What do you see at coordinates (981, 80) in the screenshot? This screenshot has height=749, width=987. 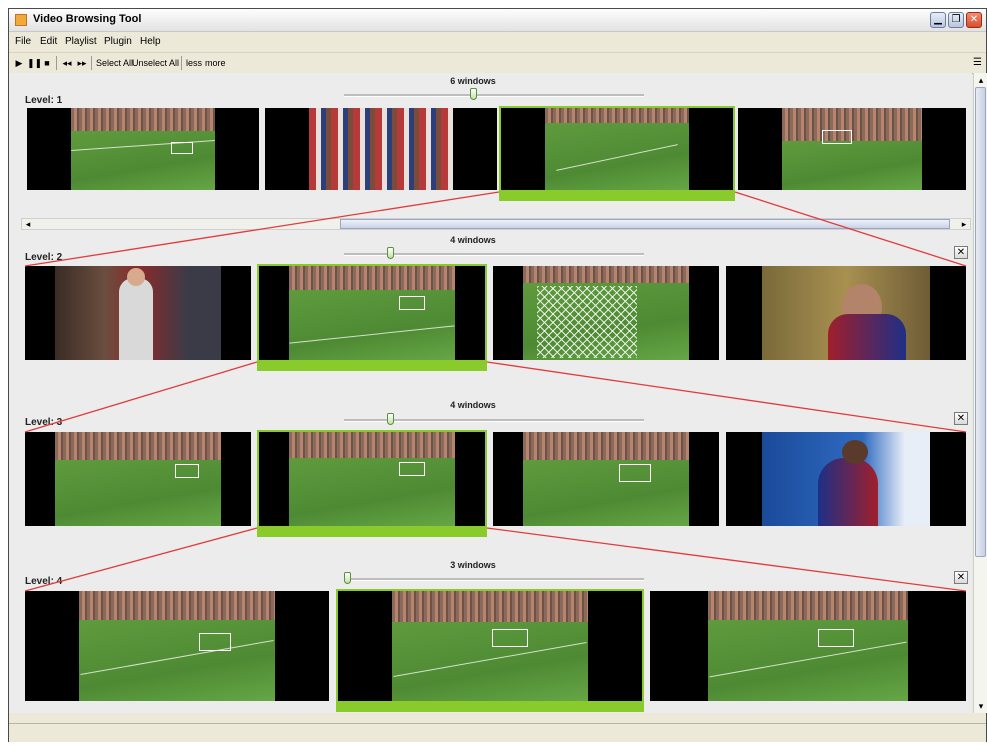 I see `scroll-up-icon: ▴` at bounding box center [981, 80].